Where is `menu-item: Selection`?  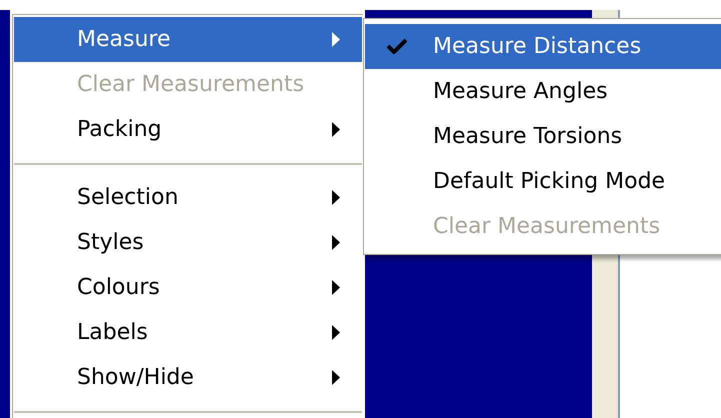
menu-item: Selection is located at coordinates (188, 197).